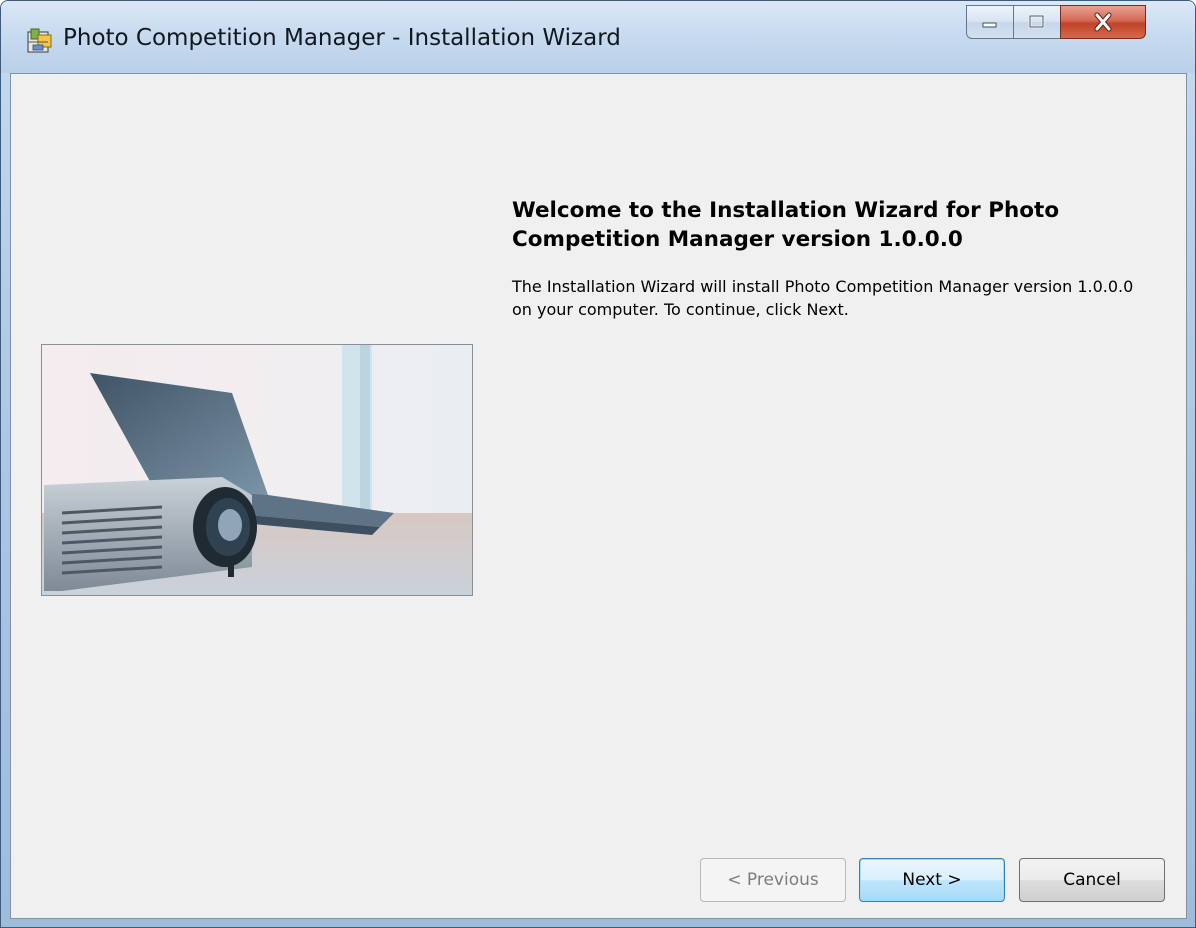  What do you see at coordinates (932, 880) in the screenshot?
I see `next-button: Next >` at bounding box center [932, 880].